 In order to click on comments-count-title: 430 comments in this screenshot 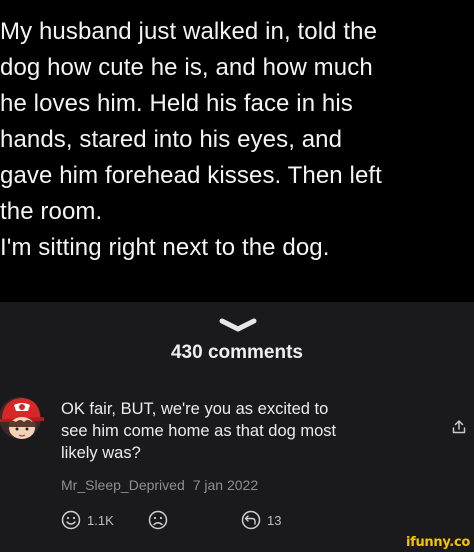, I will do `click(236, 352)`.